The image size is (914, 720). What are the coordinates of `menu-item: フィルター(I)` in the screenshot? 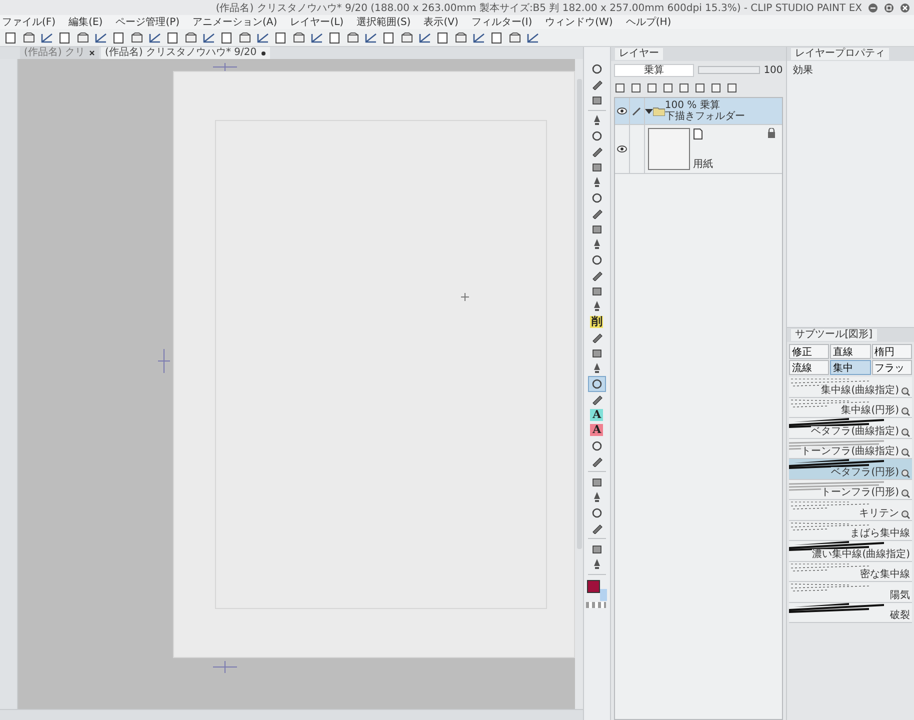 It's located at (501, 22).